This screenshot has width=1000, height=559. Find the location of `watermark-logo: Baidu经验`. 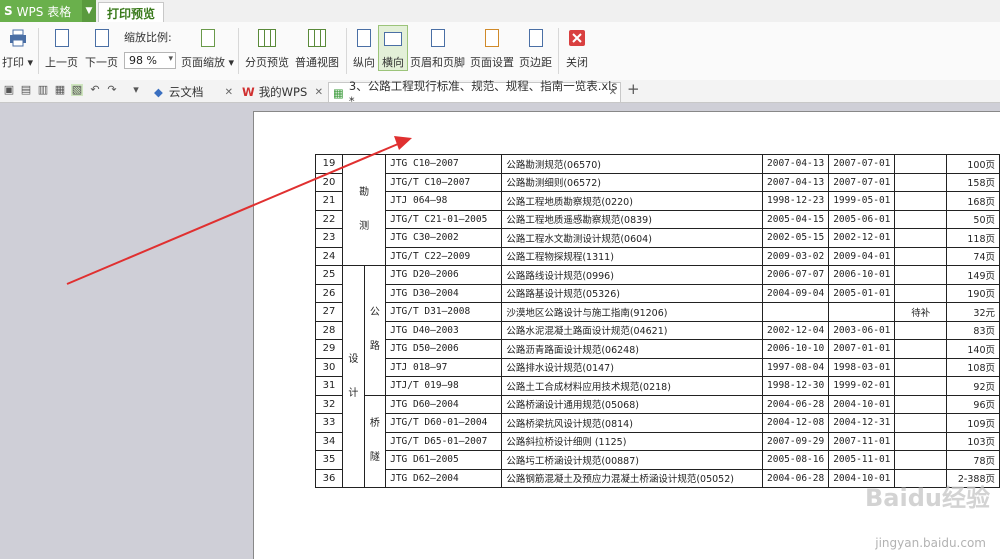

watermark-logo: Baidu经验 is located at coordinates (927, 498).